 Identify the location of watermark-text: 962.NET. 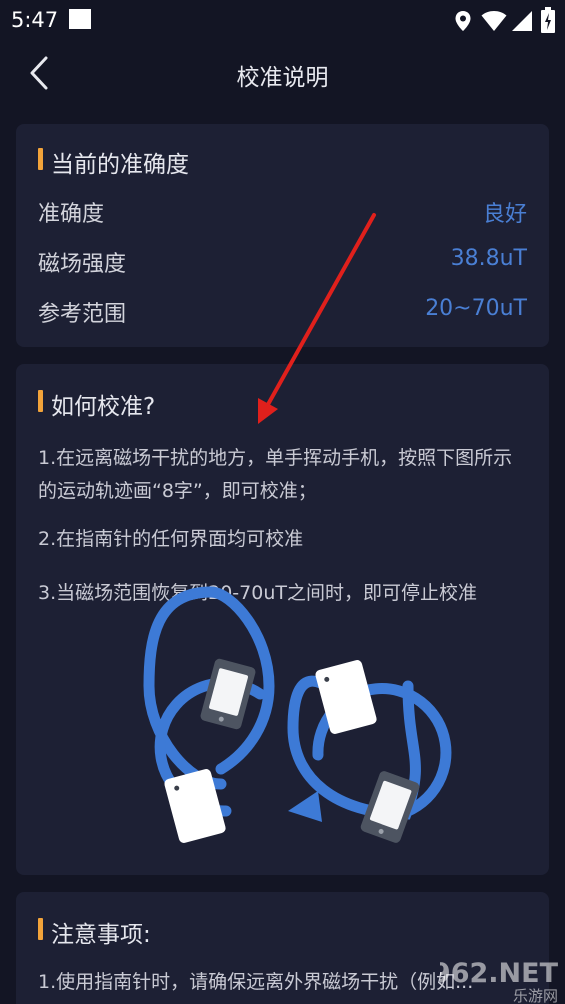
(499, 973).